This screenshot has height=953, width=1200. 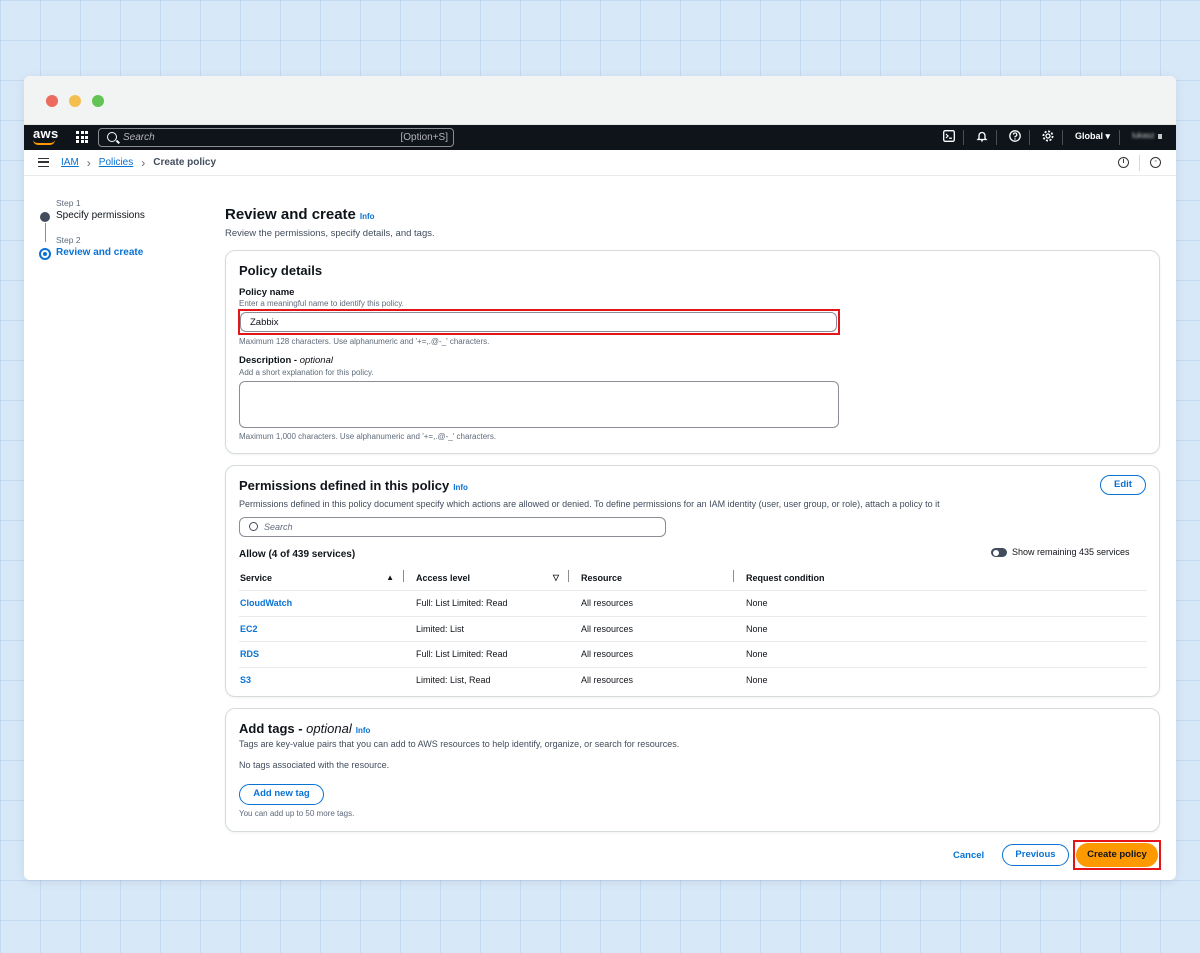 What do you see at coordinates (185, 162) in the screenshot?
I see `breadcrumb-current: Create policy` at bounding box center [185, 162].